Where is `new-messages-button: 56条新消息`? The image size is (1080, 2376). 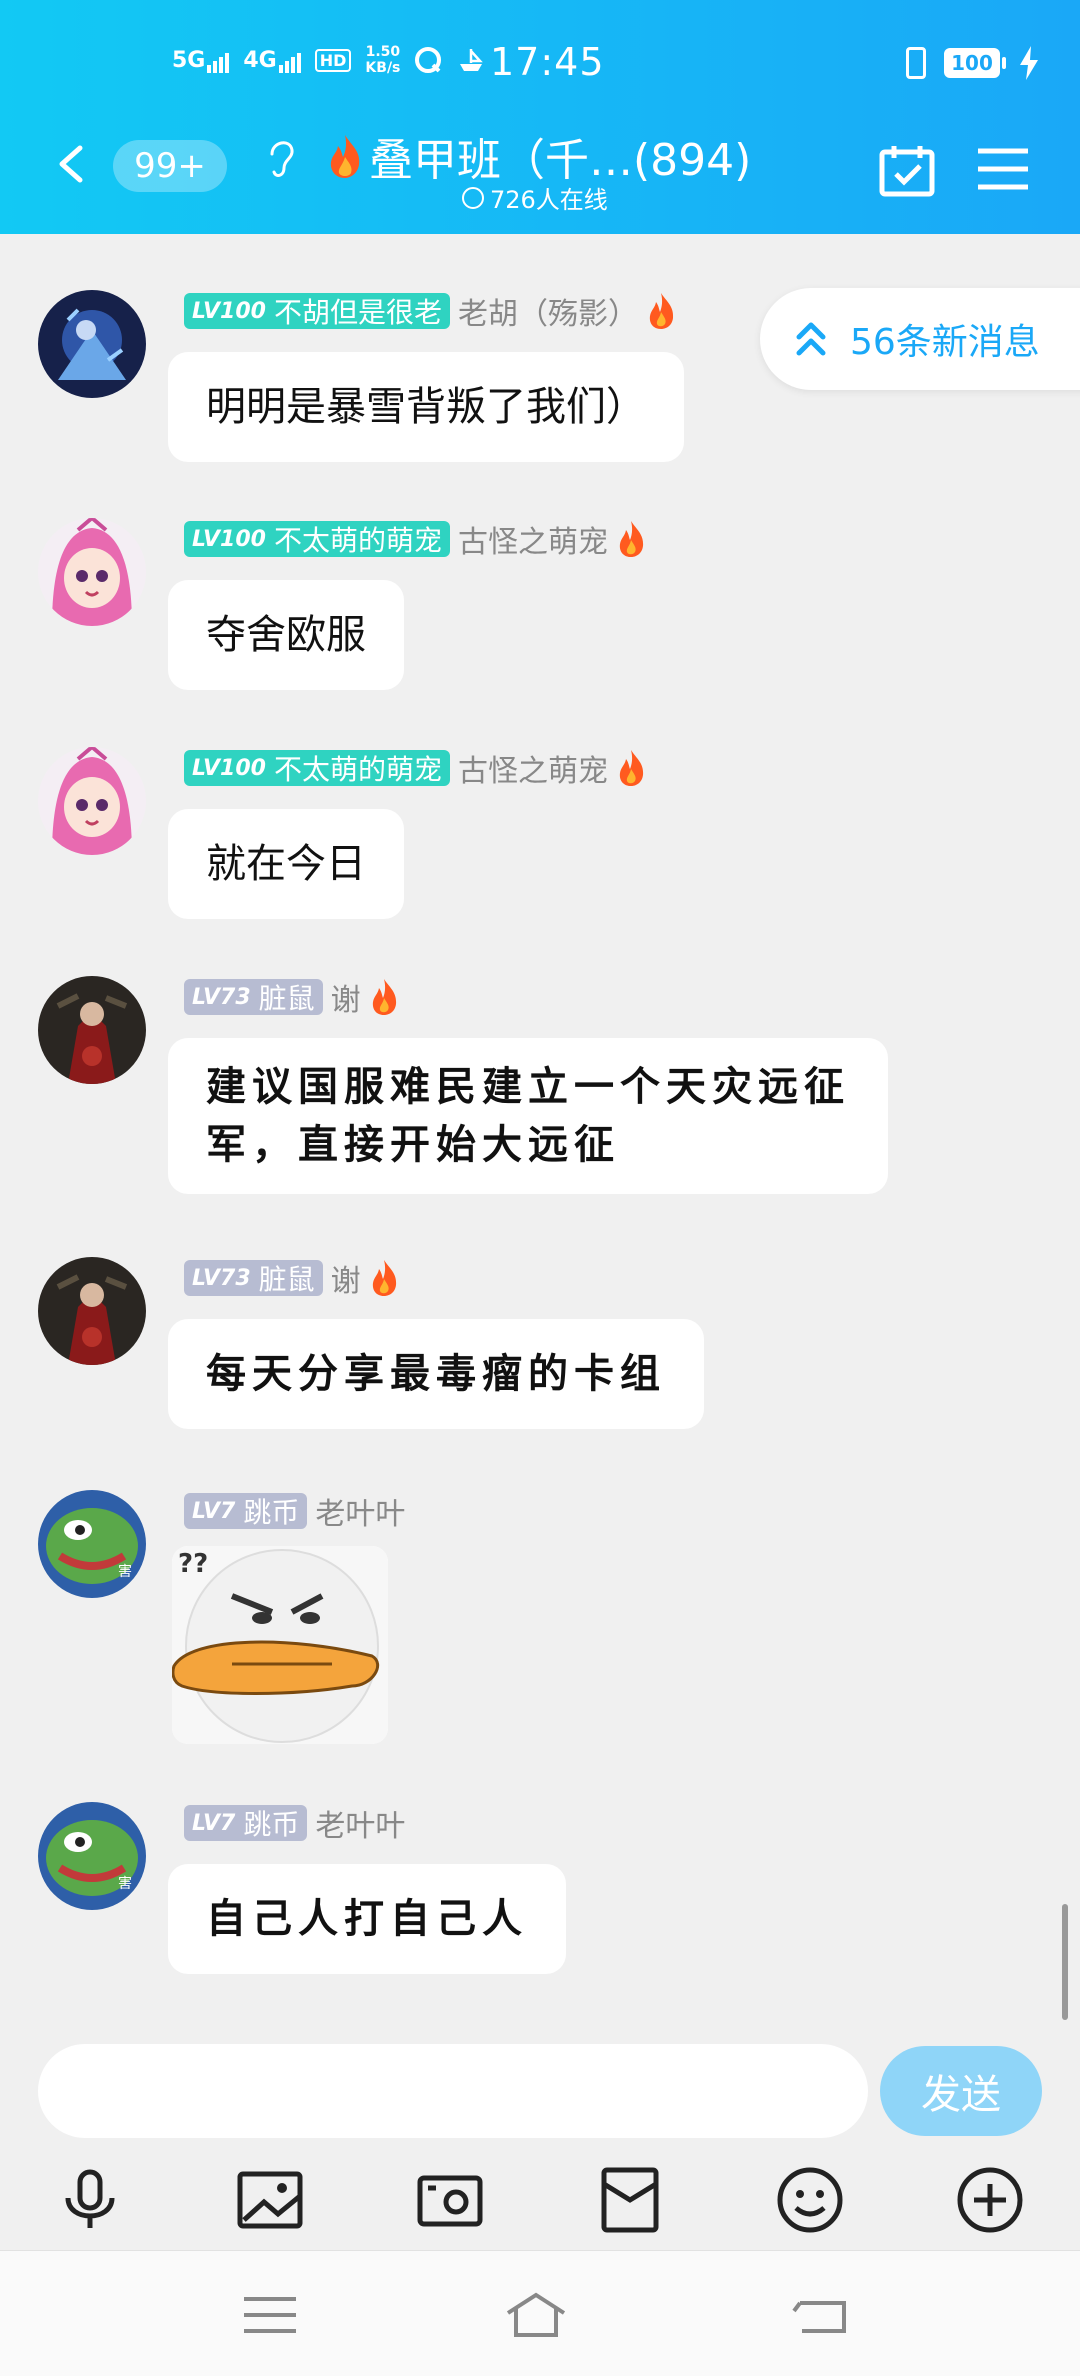
new-messages-button: 56条新消息 is located at coordinates (920, 339).